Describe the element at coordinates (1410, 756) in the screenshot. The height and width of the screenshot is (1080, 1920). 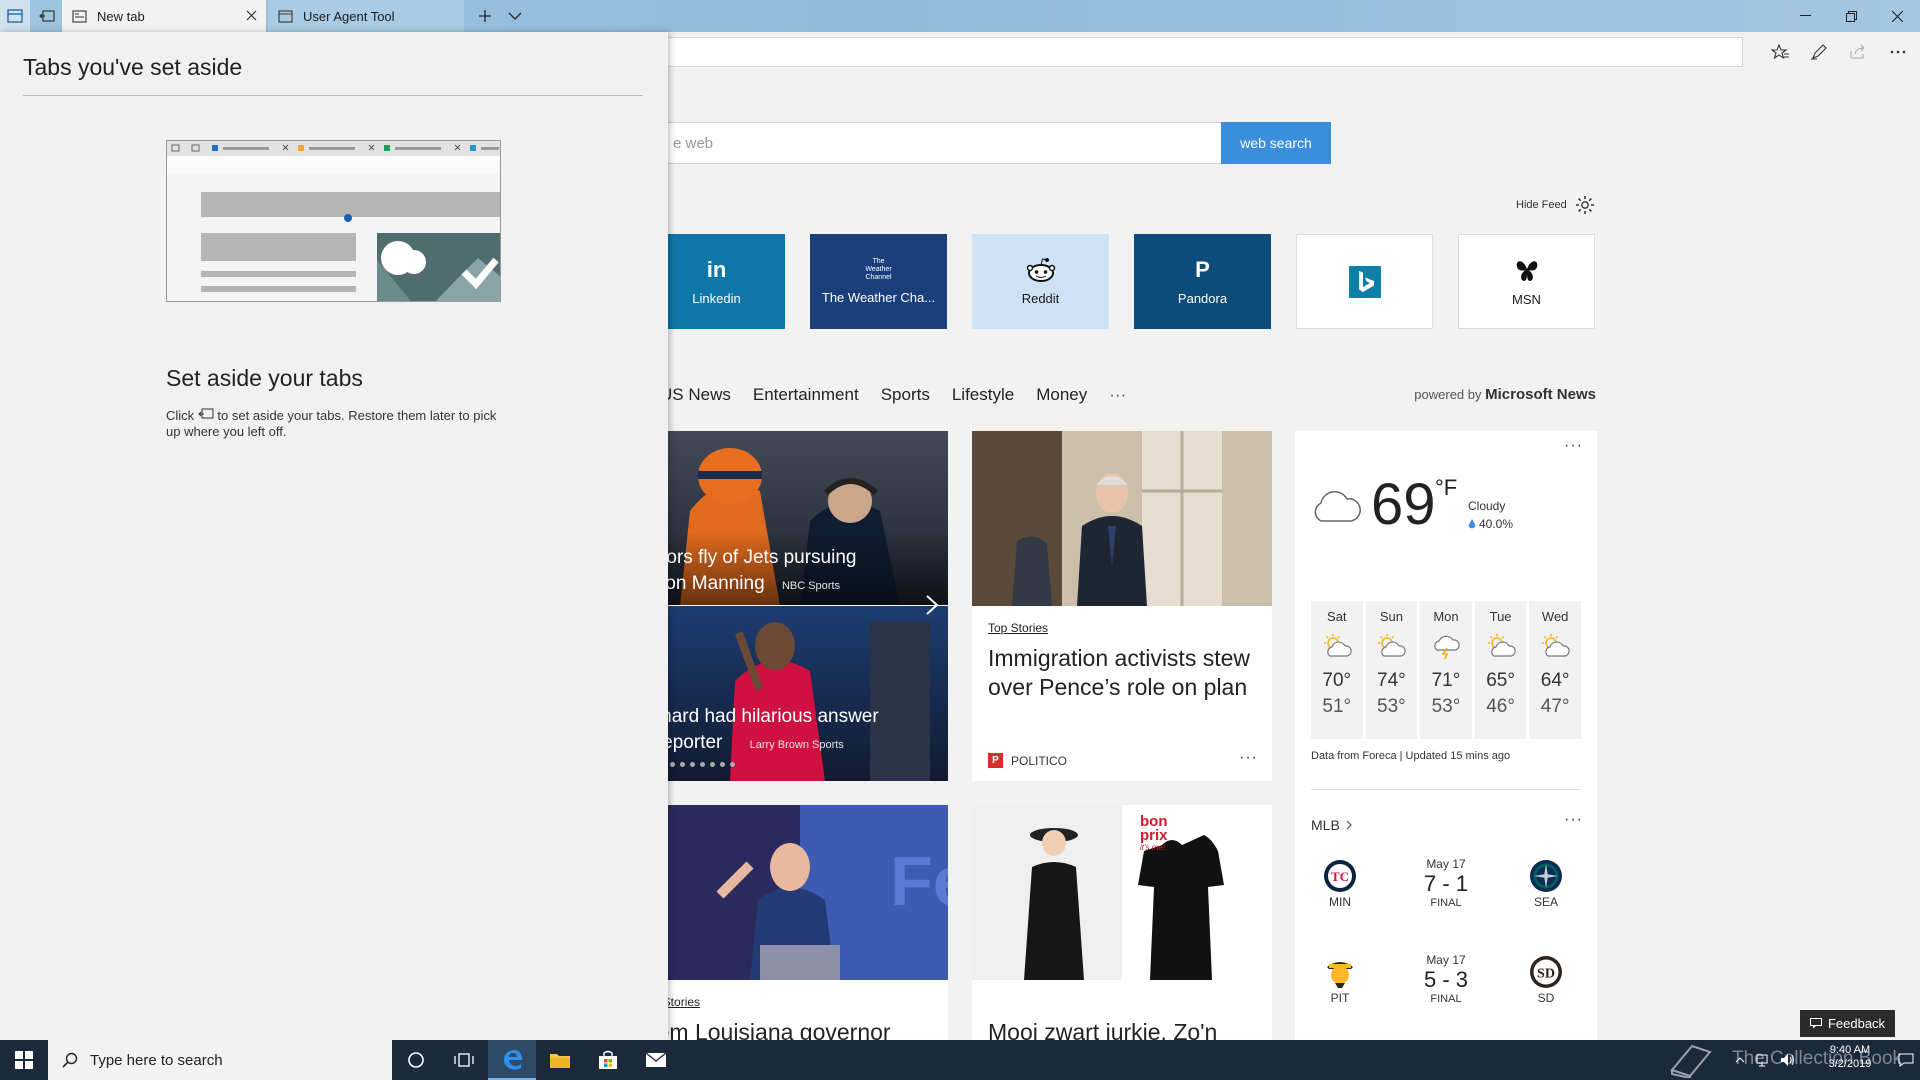
I see `weather-source: Data from Foreca | Updated 15 mins ago` at that location.